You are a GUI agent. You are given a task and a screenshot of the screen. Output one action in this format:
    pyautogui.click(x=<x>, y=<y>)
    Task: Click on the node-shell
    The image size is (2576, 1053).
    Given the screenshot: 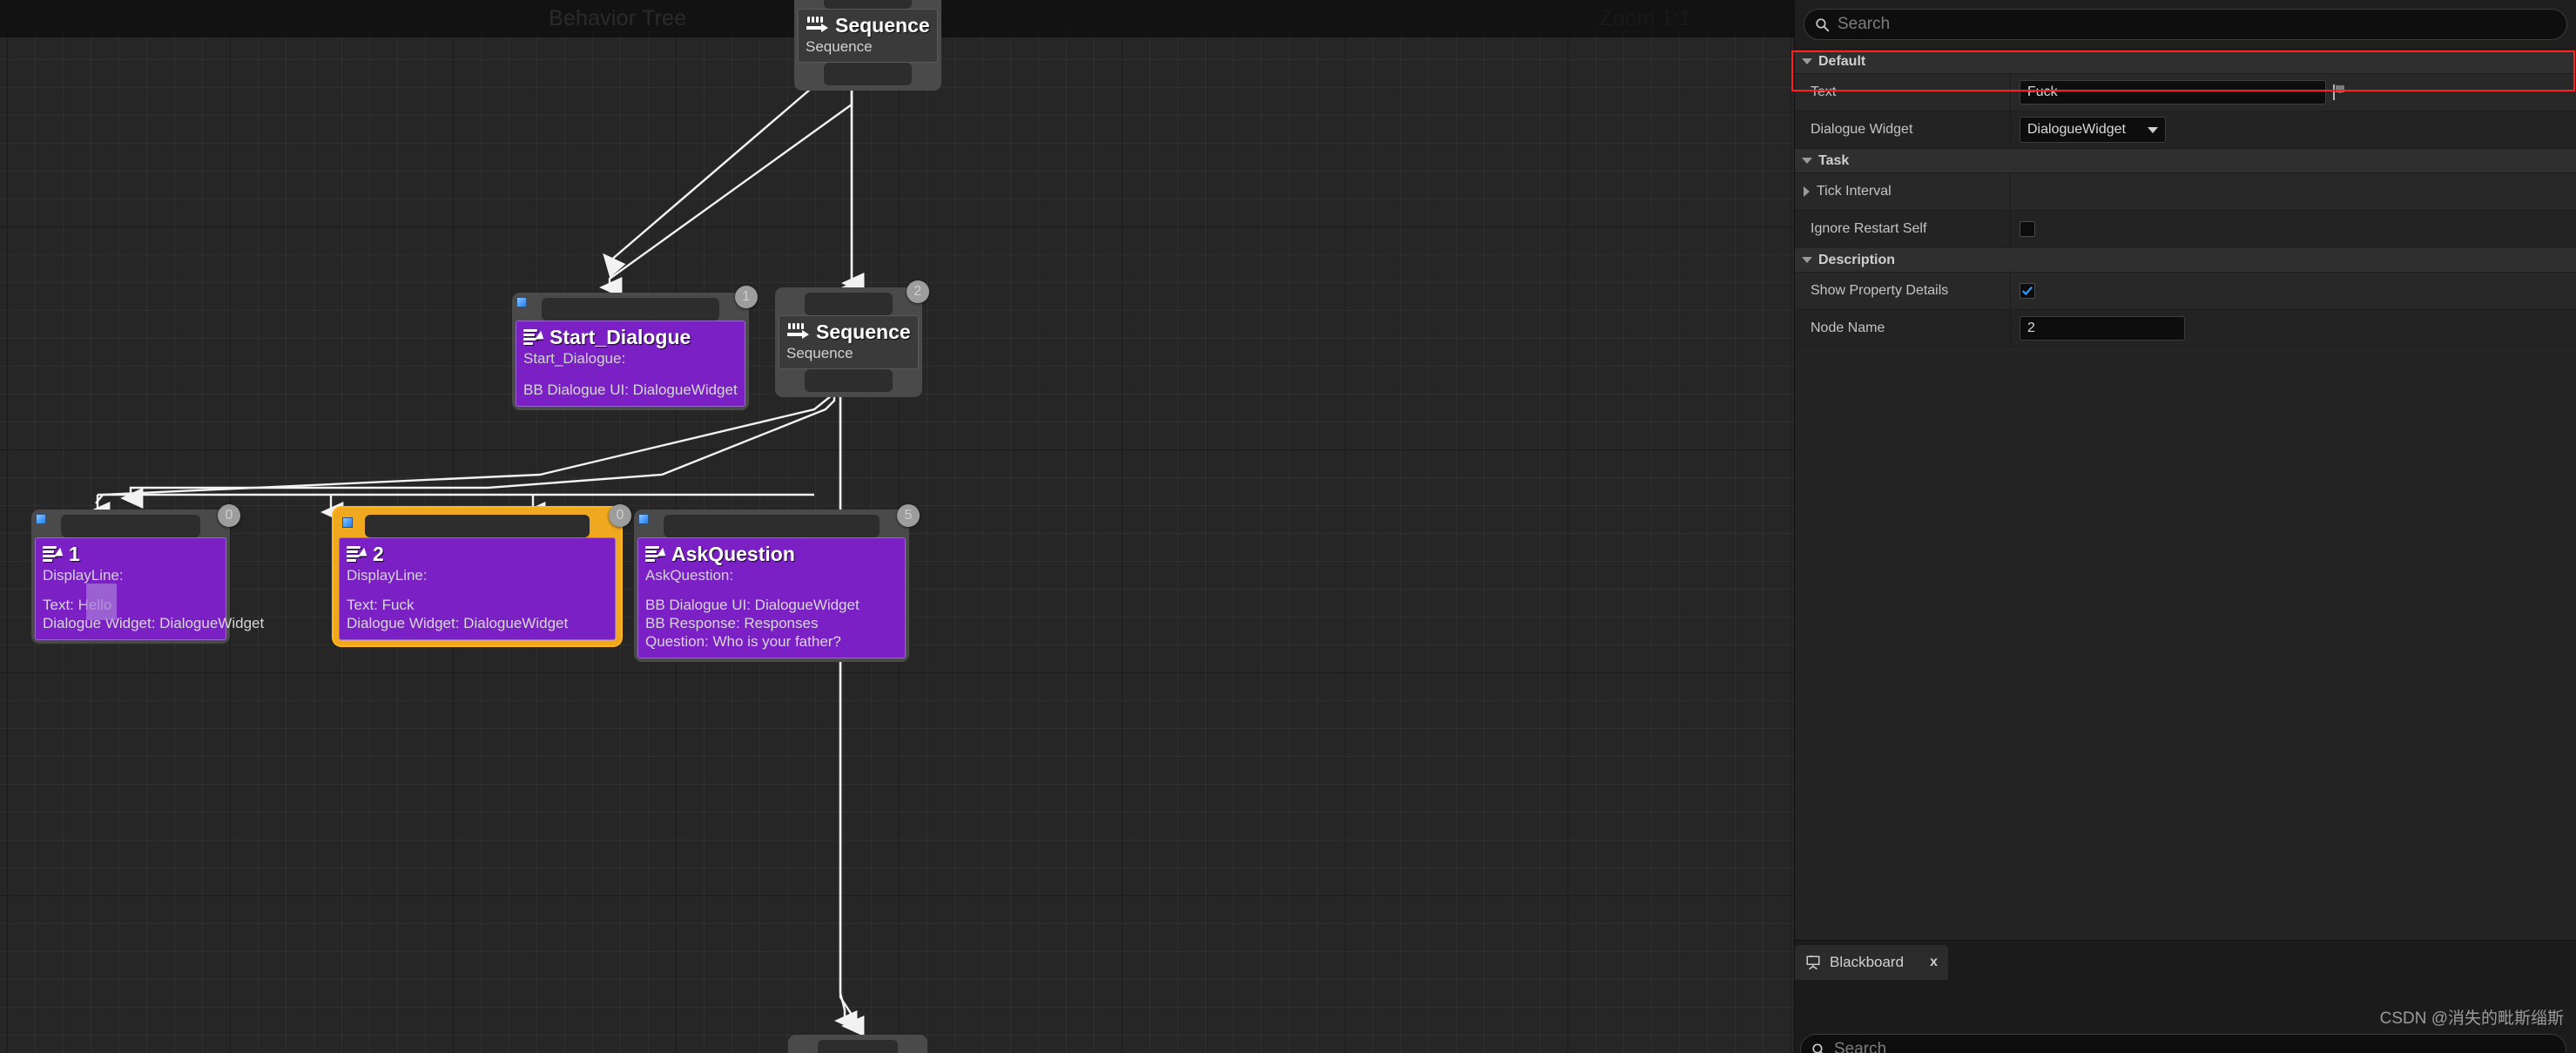 What is the action you would take?
    pyautogui.click(x=858, y=1044)
    